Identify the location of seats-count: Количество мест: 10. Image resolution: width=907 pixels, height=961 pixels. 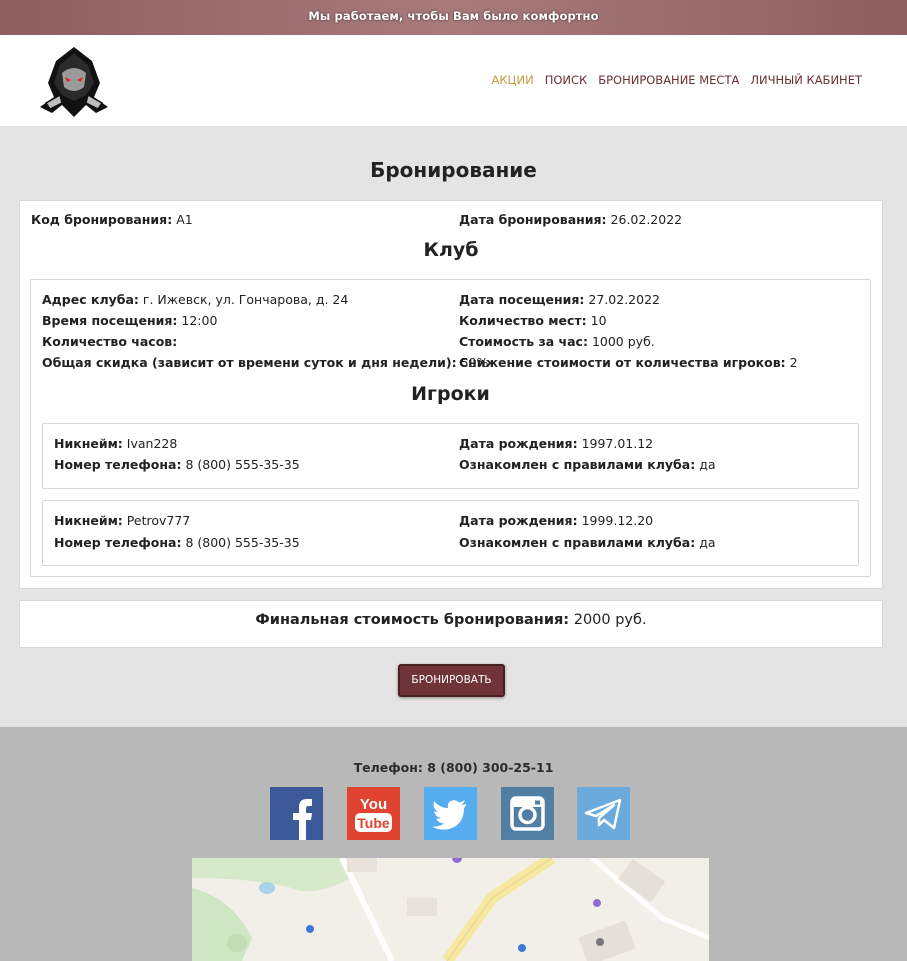
(533, 320).